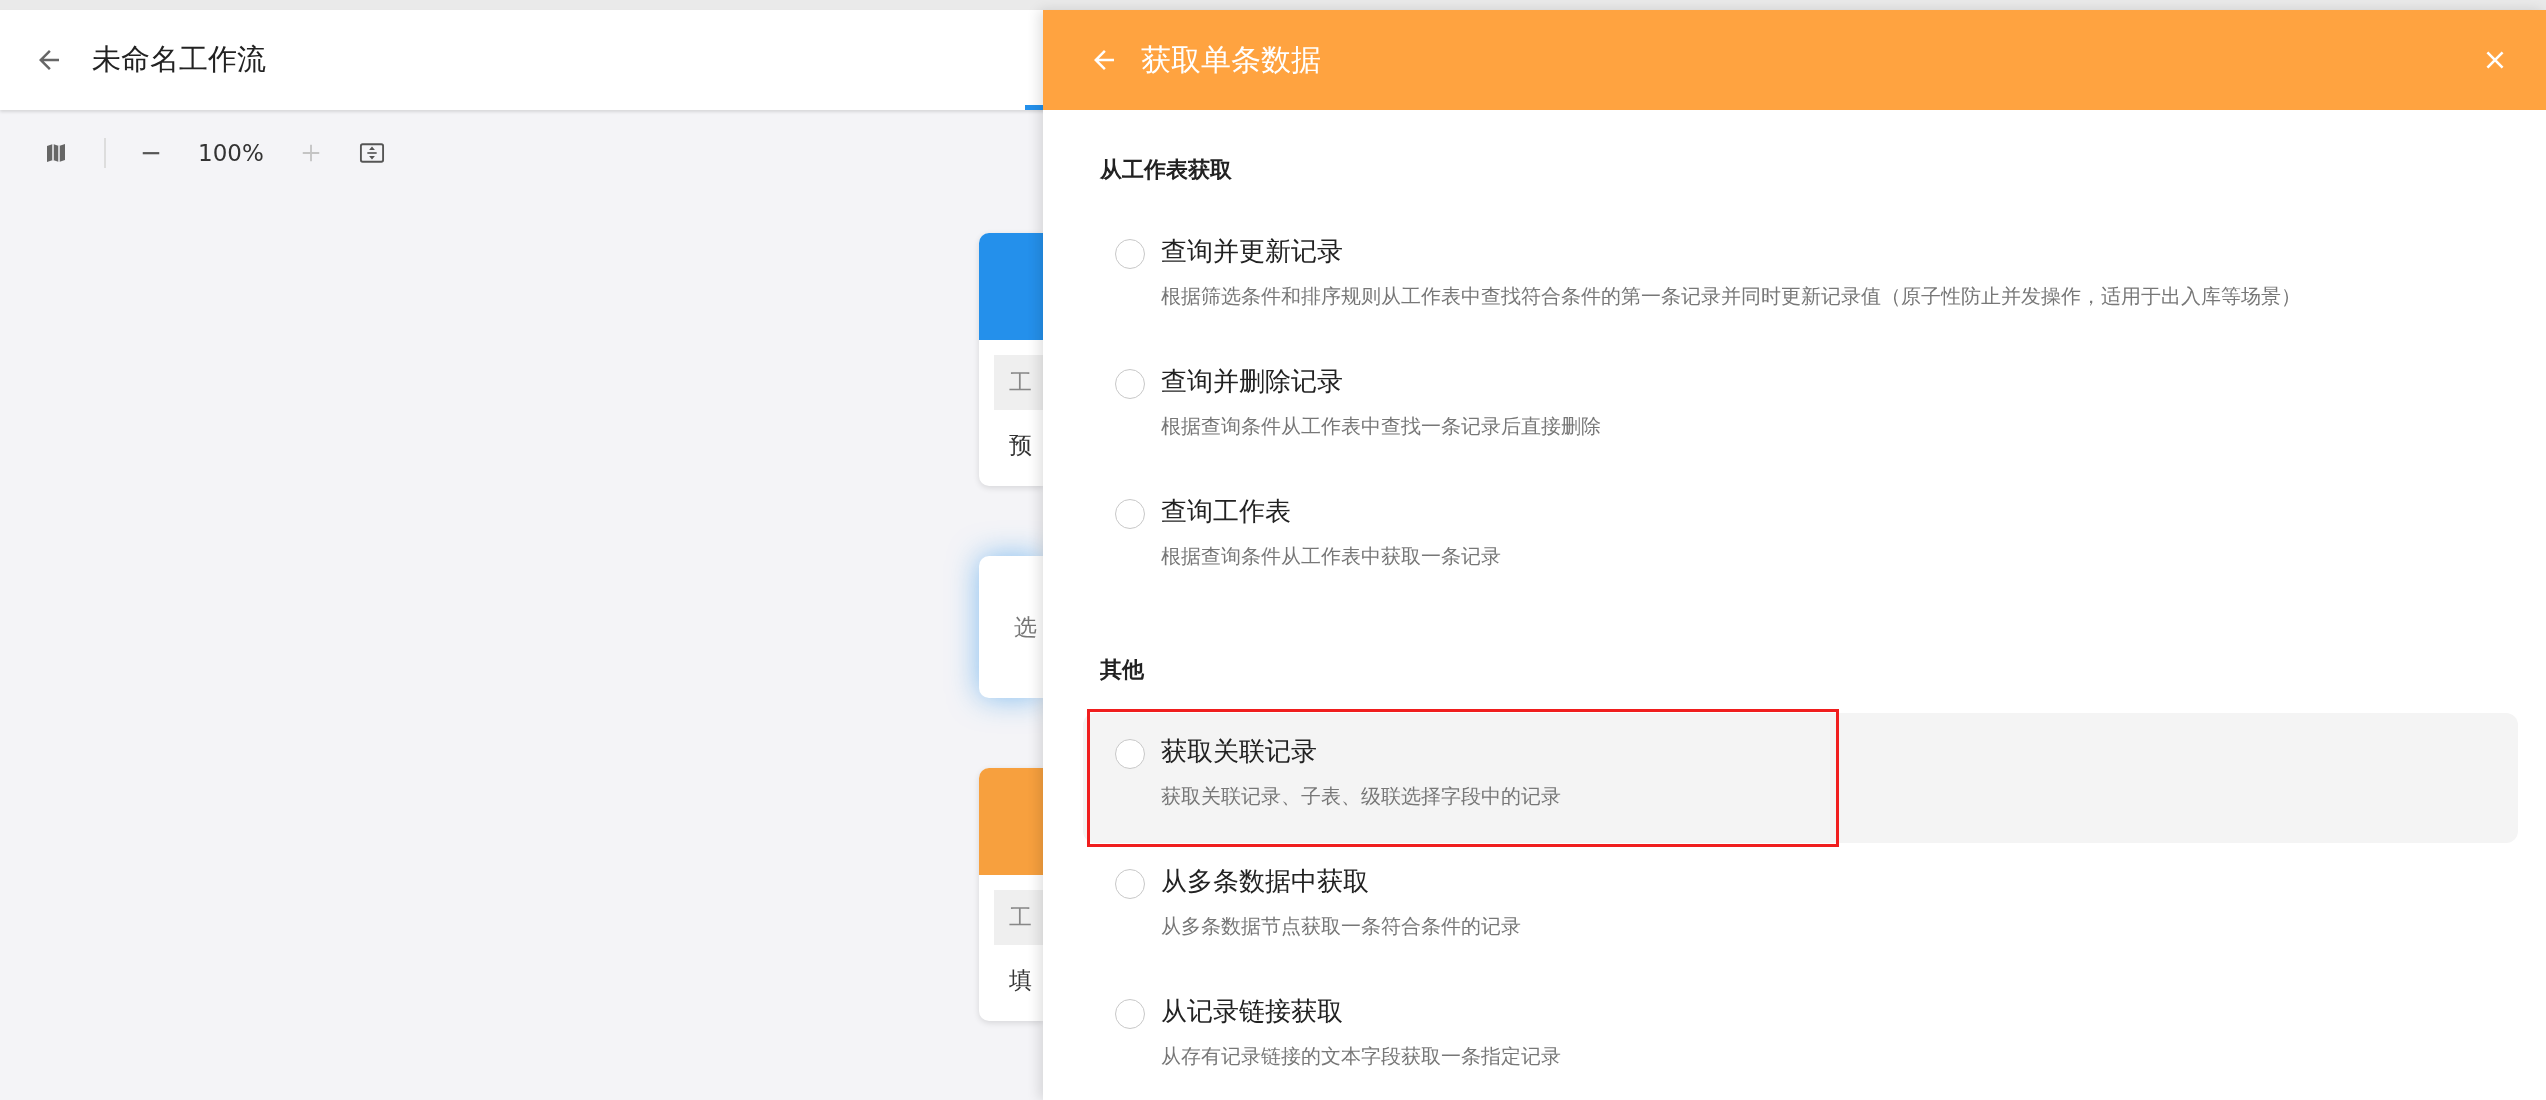 The height and width of the screenshot is (1100, 2546). Describe the element at coordinates (1020, 445) in the screenshot. I see `node-text: 预` at that location.